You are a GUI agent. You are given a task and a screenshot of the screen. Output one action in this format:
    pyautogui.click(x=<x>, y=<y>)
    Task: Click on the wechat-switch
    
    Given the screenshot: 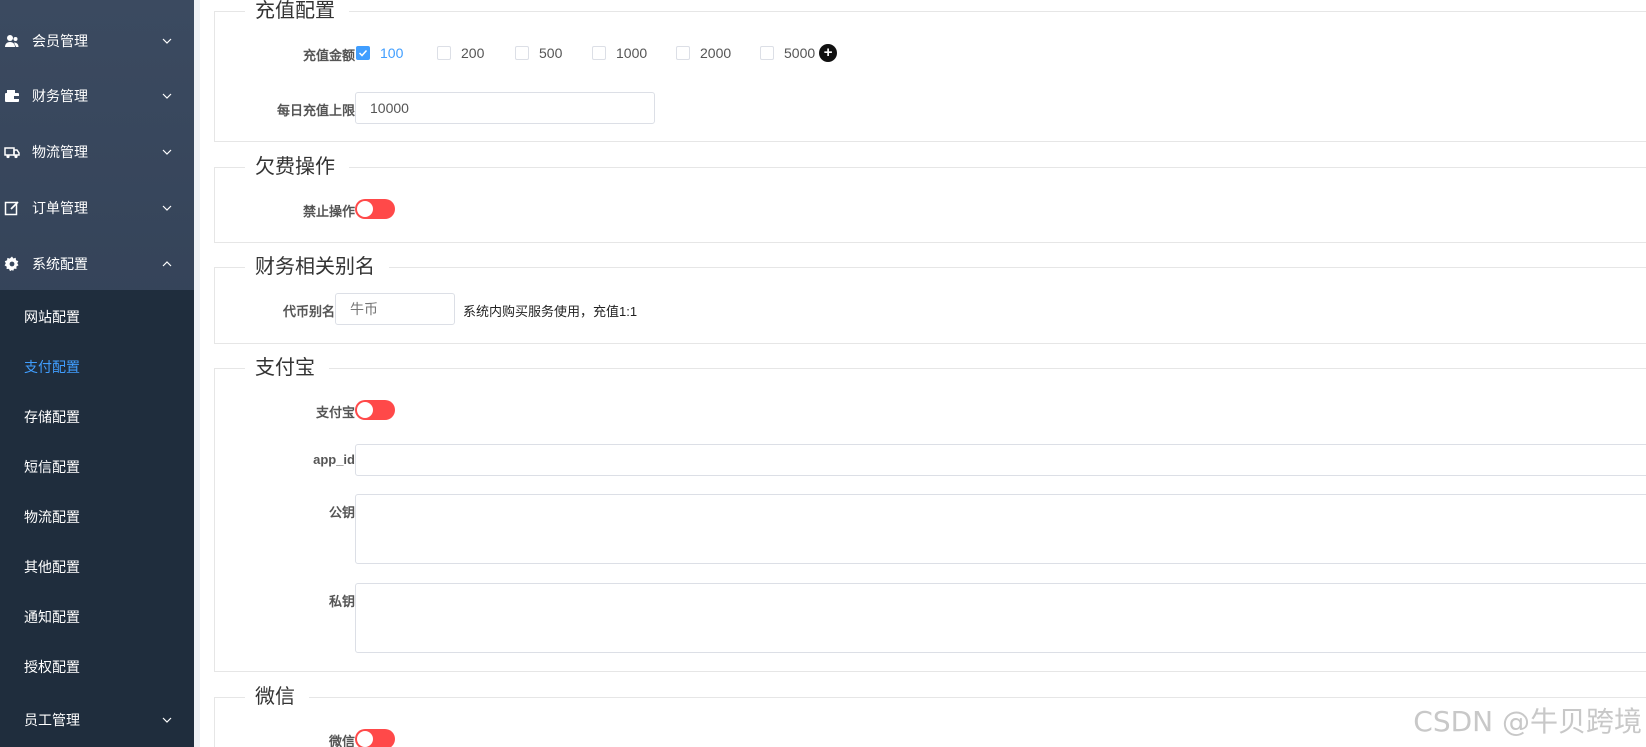 What is the action you would take?
    pyautogui.click(x=375, y=738)
    